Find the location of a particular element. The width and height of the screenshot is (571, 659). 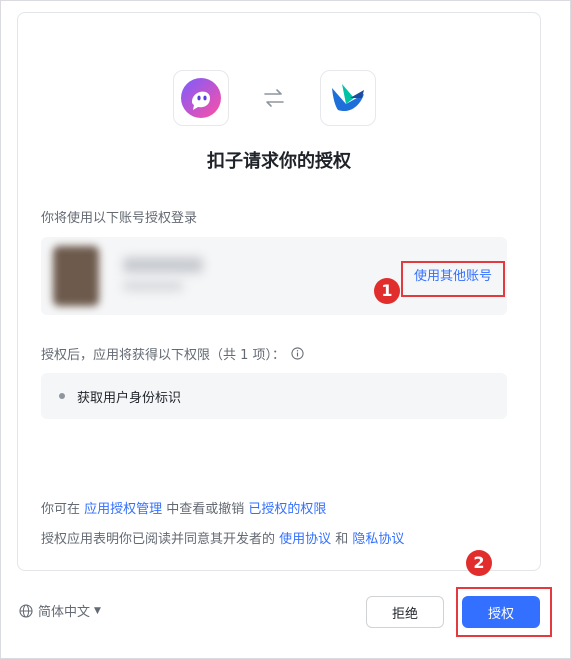

coze-app-icon is located at coordinates (201, 98).